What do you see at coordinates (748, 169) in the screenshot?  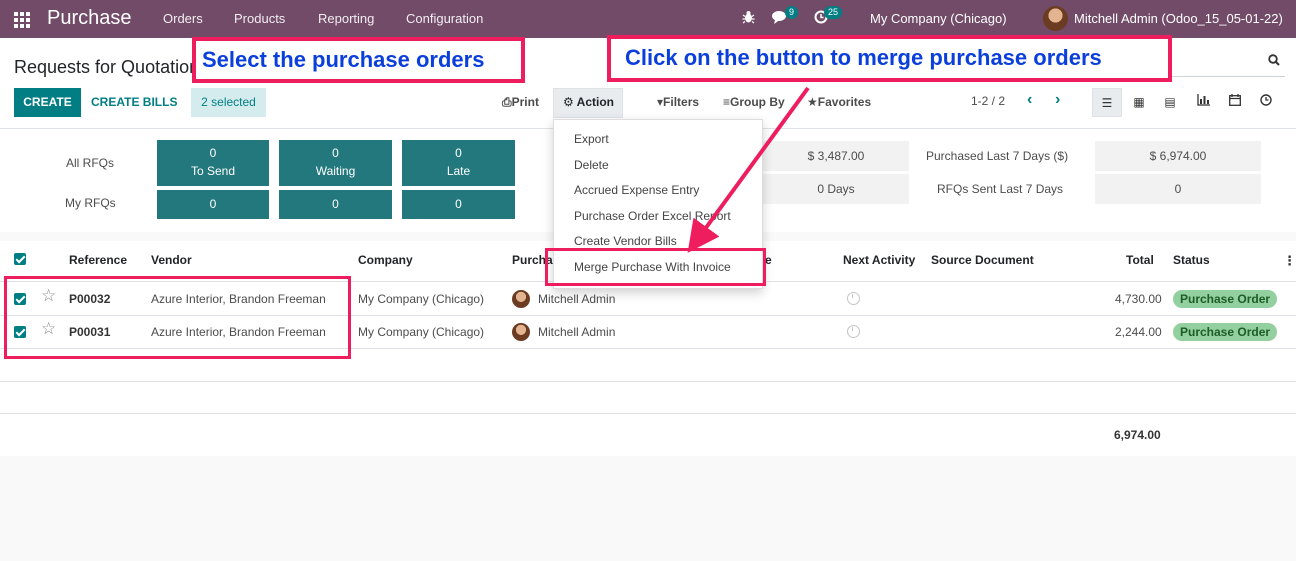 I see `annotation-arrow-icon` at bounding box center [748, 169].